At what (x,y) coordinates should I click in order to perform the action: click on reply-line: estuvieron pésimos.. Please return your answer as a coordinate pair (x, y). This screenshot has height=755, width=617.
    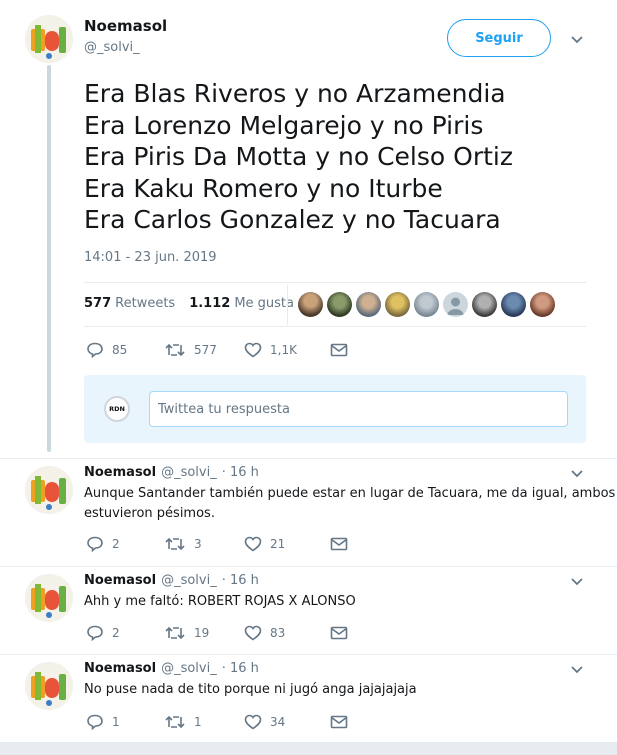
    Looking at the image, I should click on (149, 513).